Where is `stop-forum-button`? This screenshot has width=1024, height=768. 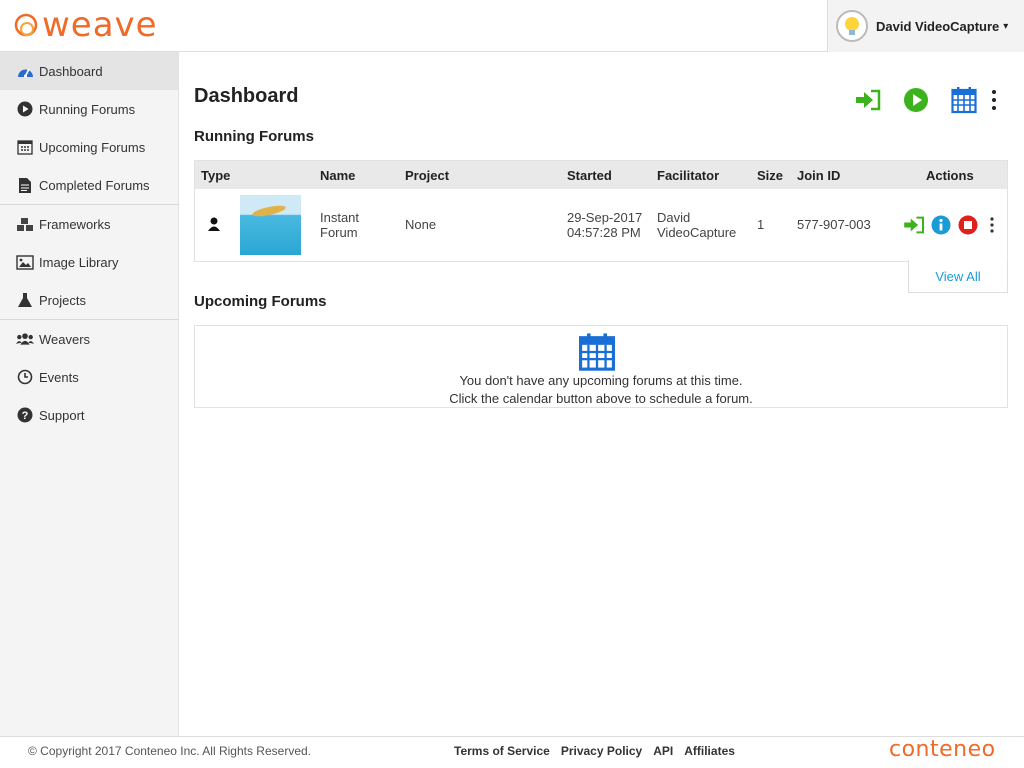
stop-forum-button is located at coordinates (968, 225).